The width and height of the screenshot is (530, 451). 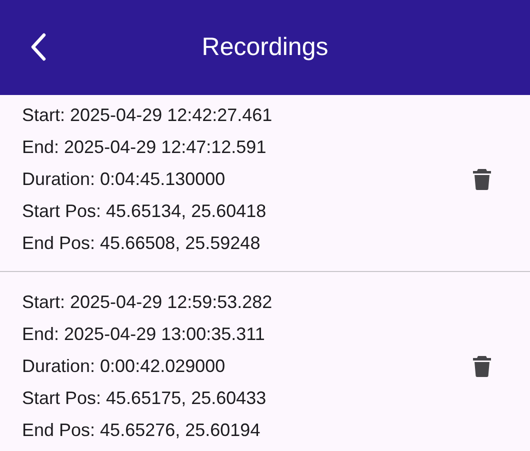 What do you see at coordinates (142, 243) in the screenshot?
I see `end-position: End Pos: 45.66508, 25.59248` at bounding box center [142, 243].